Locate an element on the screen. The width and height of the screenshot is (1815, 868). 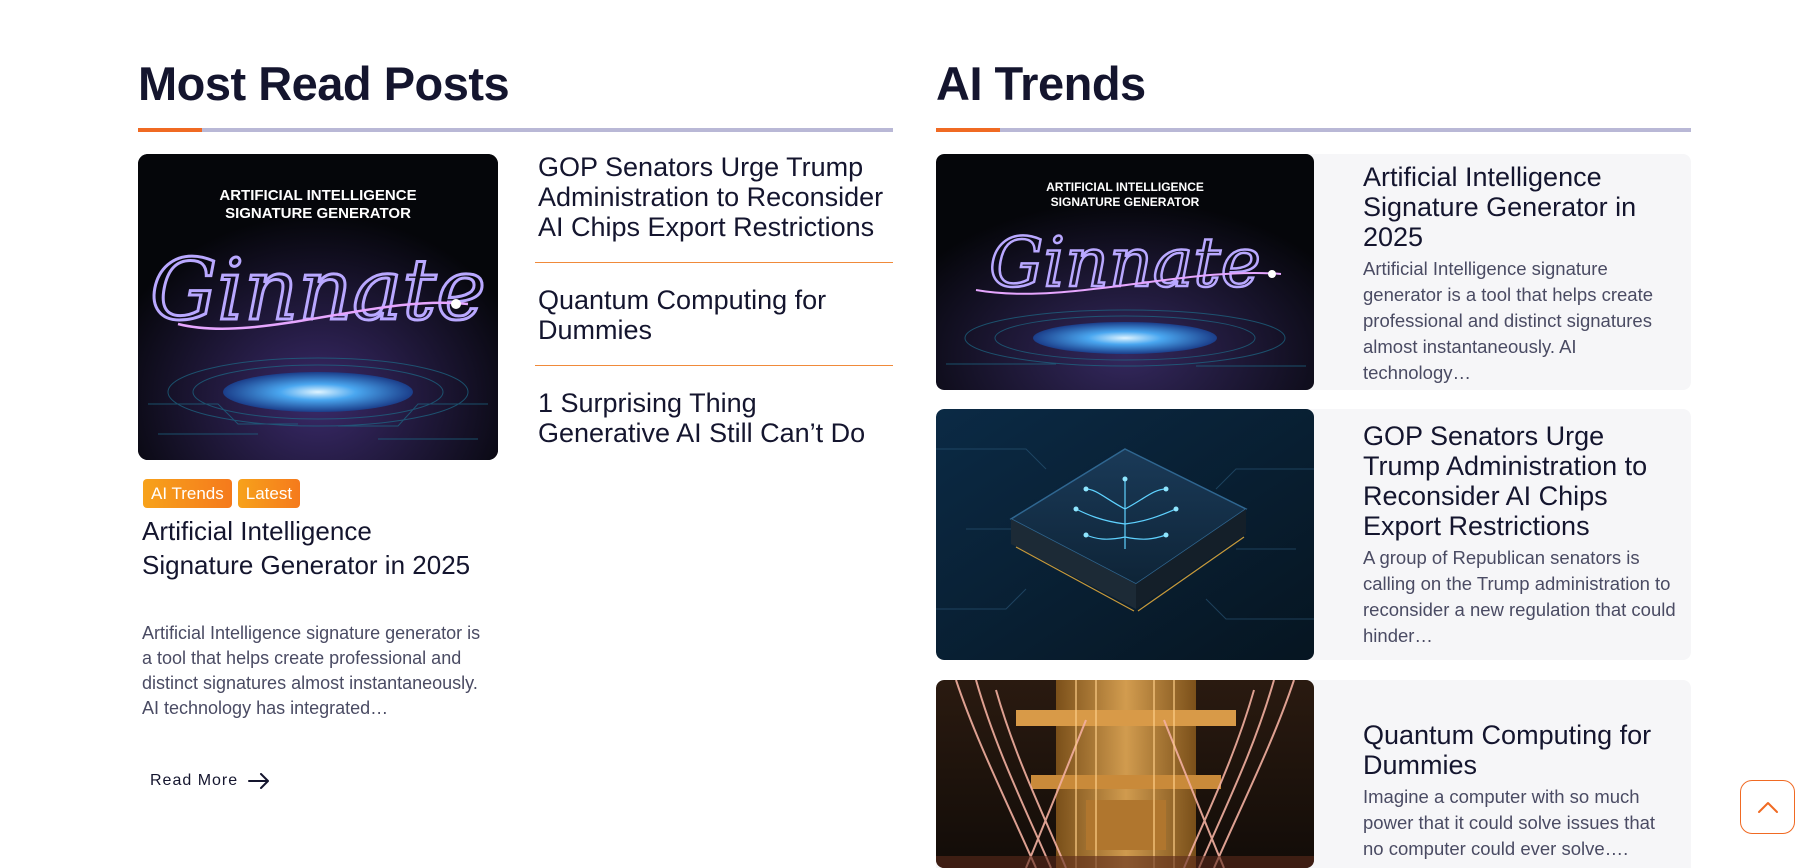
trend-image-script: Ginnate is located at coordinates (1125, 263).